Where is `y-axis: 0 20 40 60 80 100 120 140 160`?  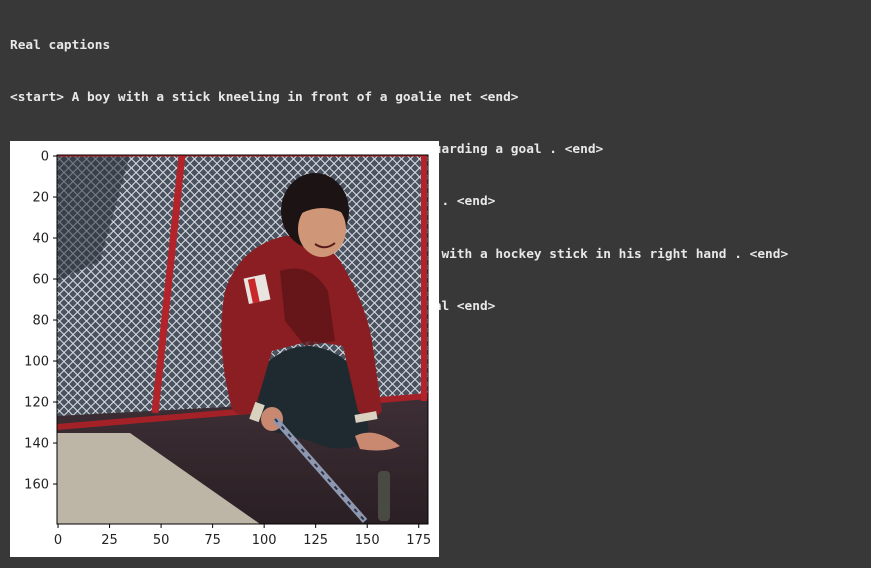
y-axis: 0 20 40 60 80 100 120 140 160 is located at coordinates (40, 321).